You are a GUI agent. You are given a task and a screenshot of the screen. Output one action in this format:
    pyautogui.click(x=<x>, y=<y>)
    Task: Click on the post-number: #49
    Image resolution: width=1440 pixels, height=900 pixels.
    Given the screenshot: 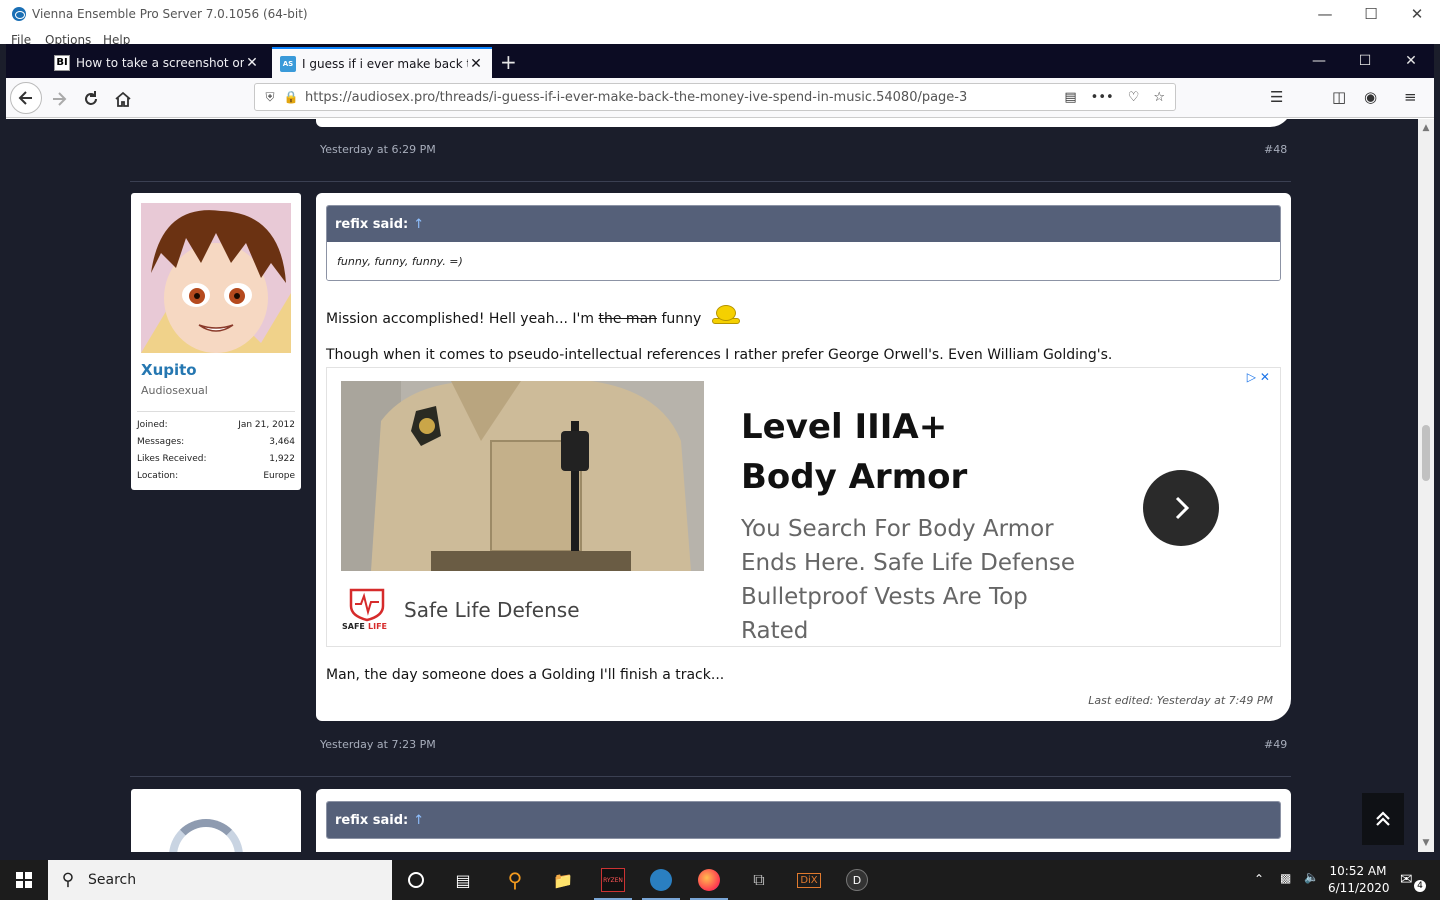 What is the action you would take?
    pyautogui.click(x=1275, y=744)
    